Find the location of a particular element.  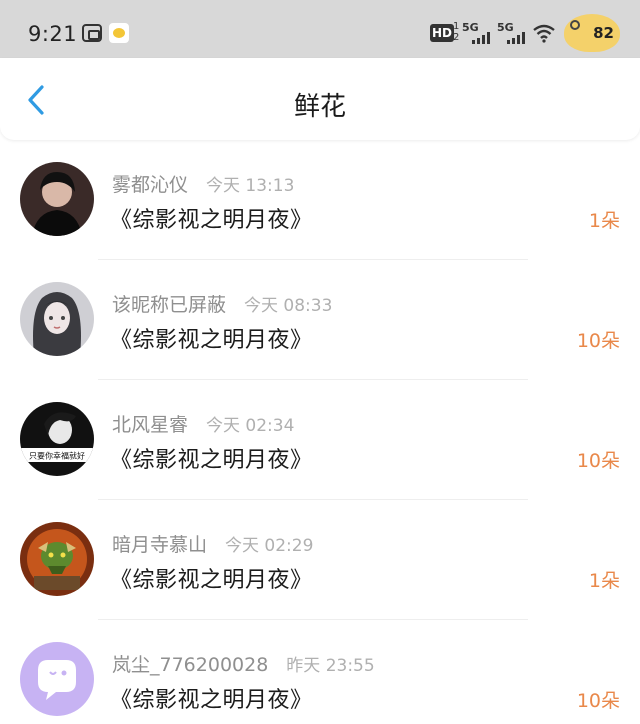

page-title: 鲜花 is located at coordinates (319, 107).